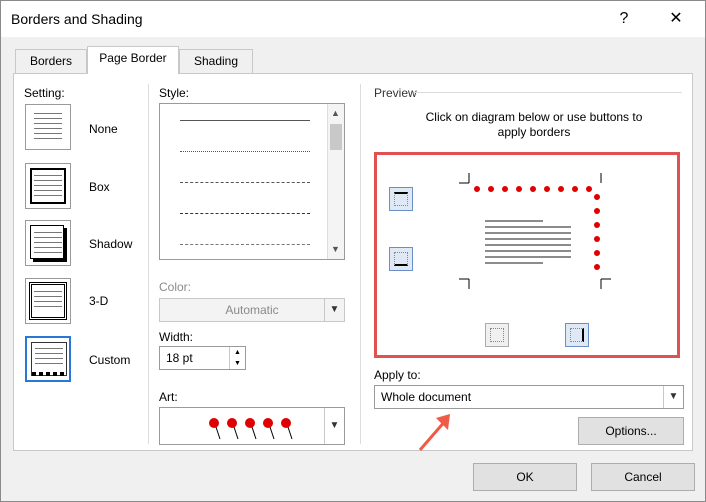 This screenshot has width=706, height=502. Describe the element at coordinates (548, 92) in the screenshot. I see `preview-rule` at that location.